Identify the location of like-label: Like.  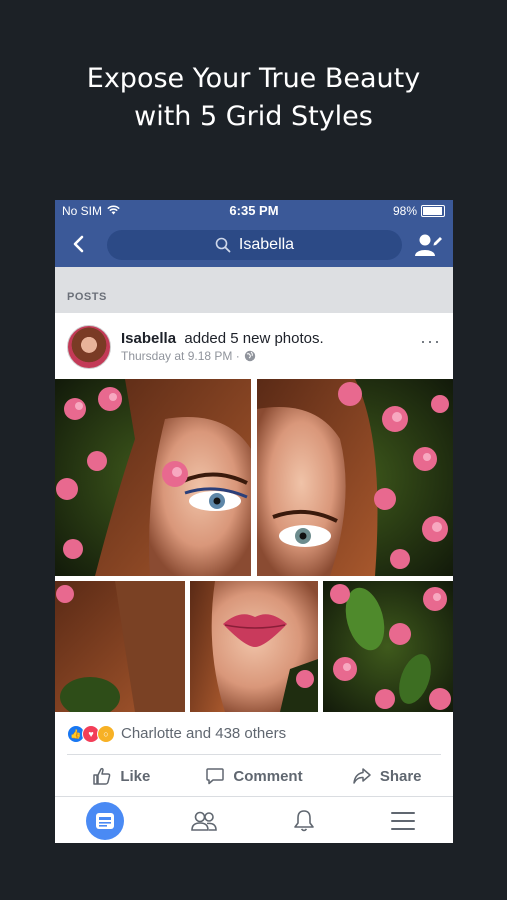
(135, 776).